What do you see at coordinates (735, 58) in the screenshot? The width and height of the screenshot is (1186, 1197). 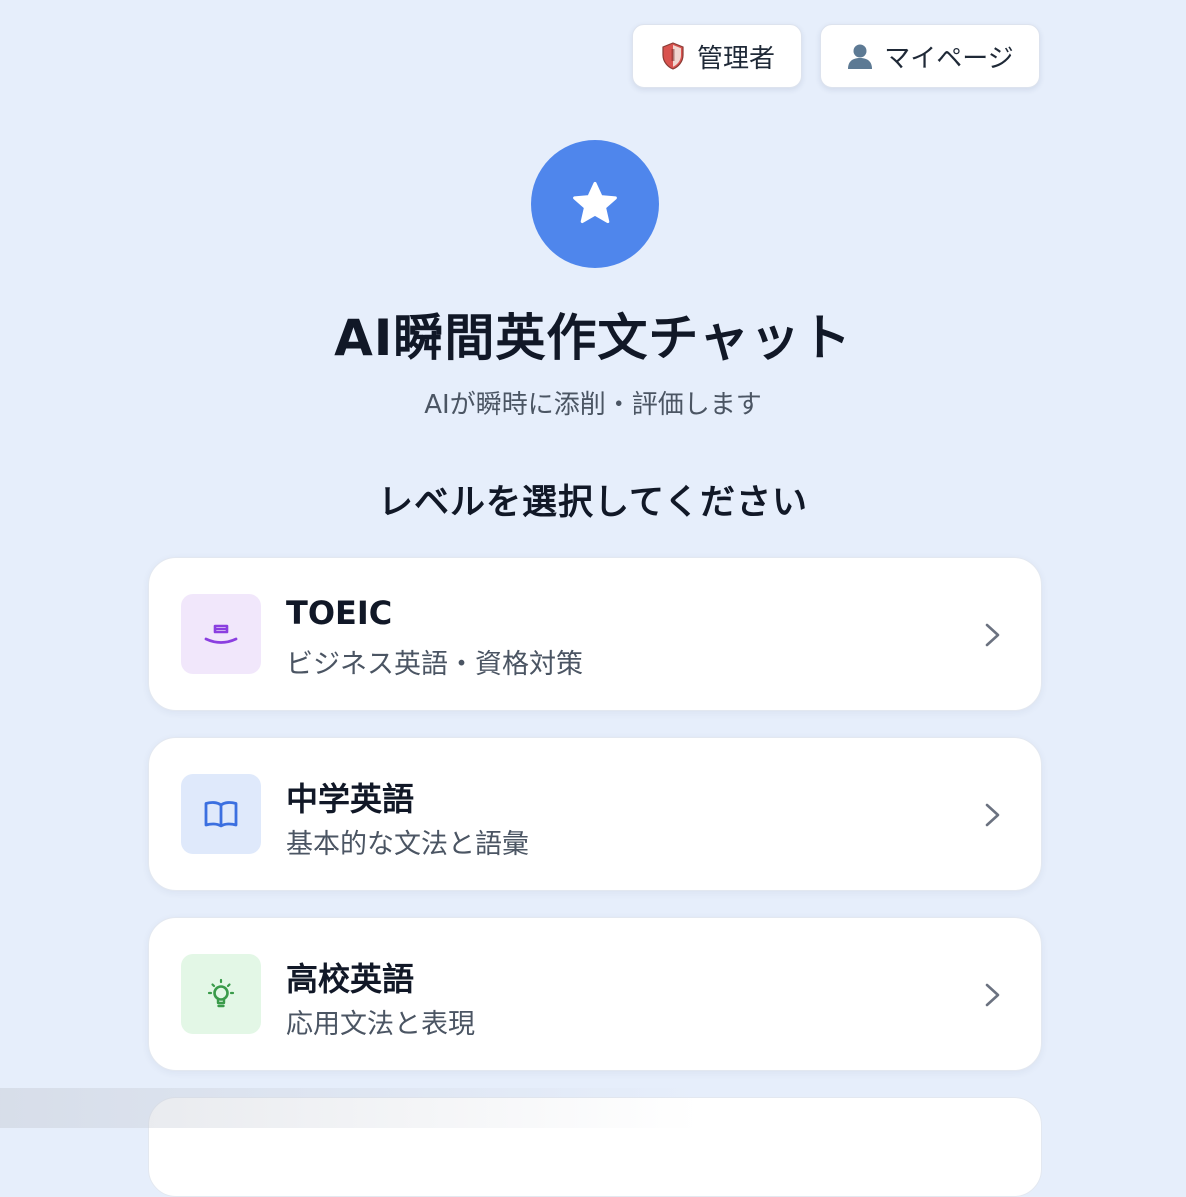 I see `admin-button-label: 管理者` at bounding box center [735, 58].